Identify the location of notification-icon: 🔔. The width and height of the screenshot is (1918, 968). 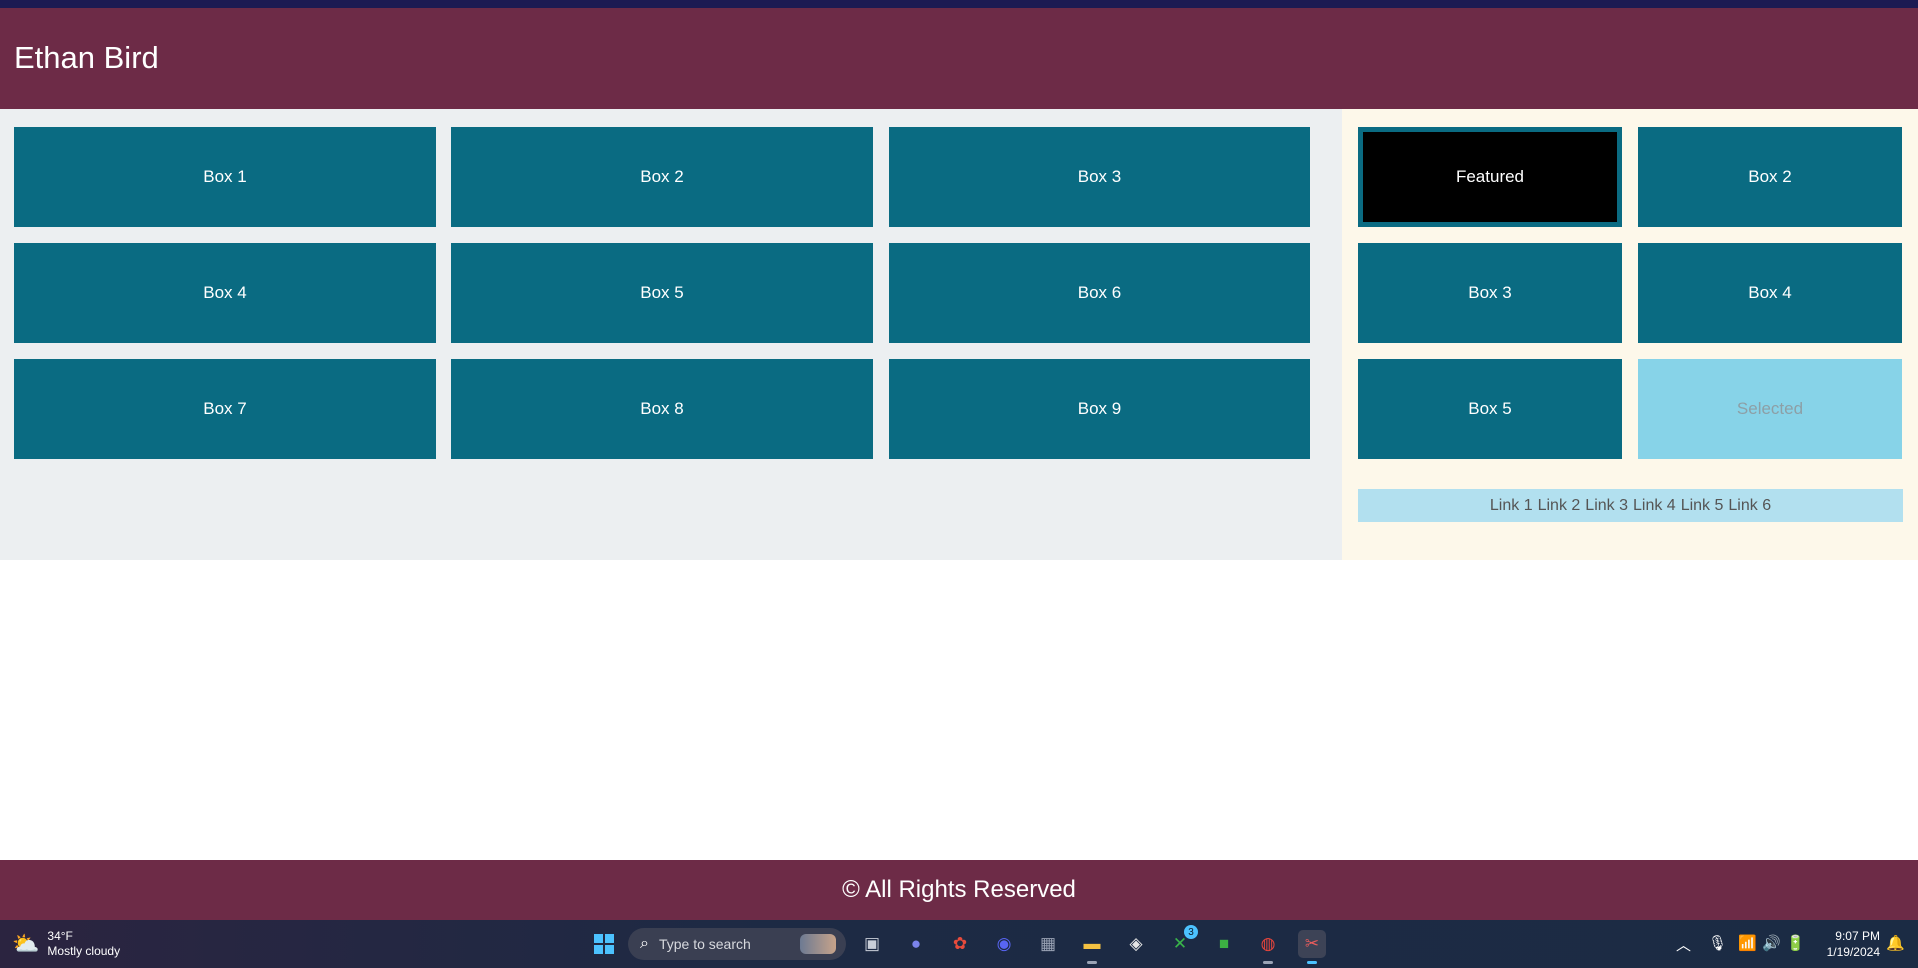
(1895, 943).